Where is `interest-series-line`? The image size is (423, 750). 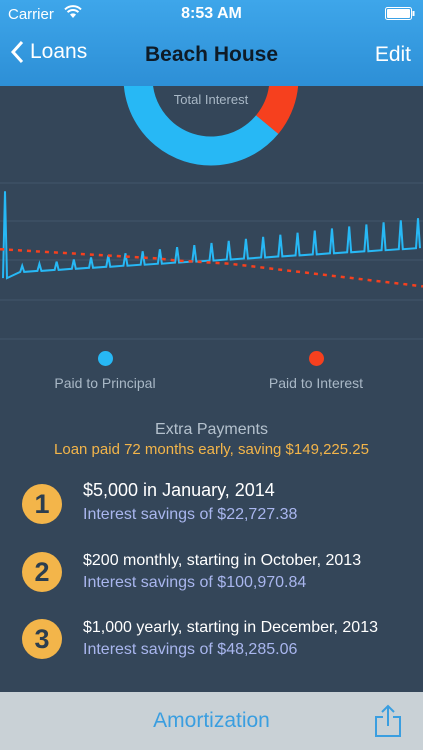 interest-series-line is located at coordinates (211, 267).